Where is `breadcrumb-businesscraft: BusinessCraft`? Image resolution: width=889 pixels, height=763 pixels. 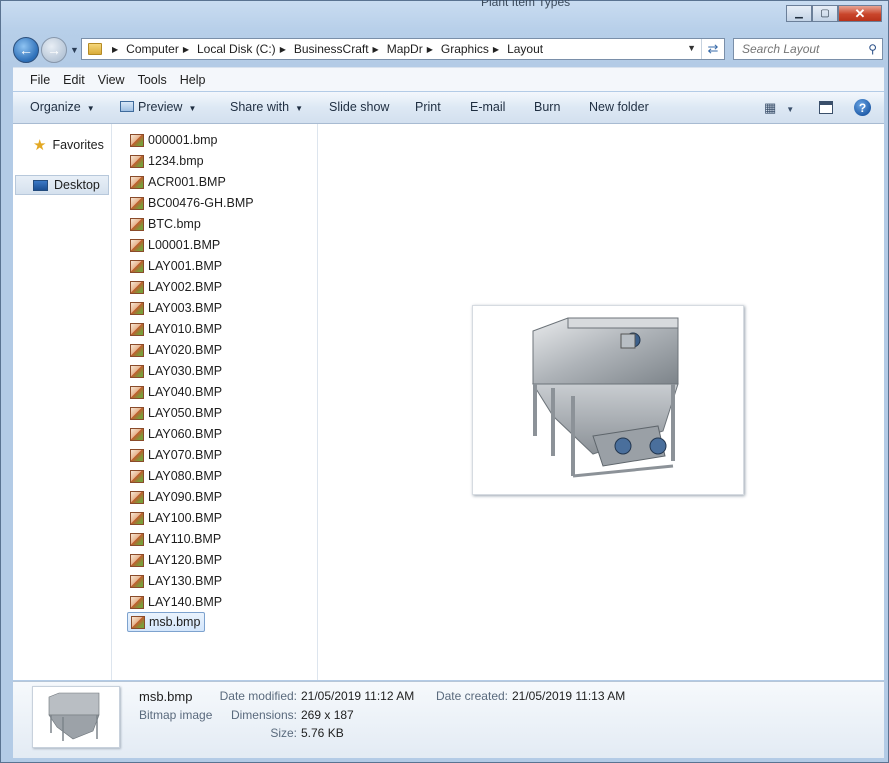
breadcrumb-businesscraft: BusinessCraft is located at coordinates (331, 49).